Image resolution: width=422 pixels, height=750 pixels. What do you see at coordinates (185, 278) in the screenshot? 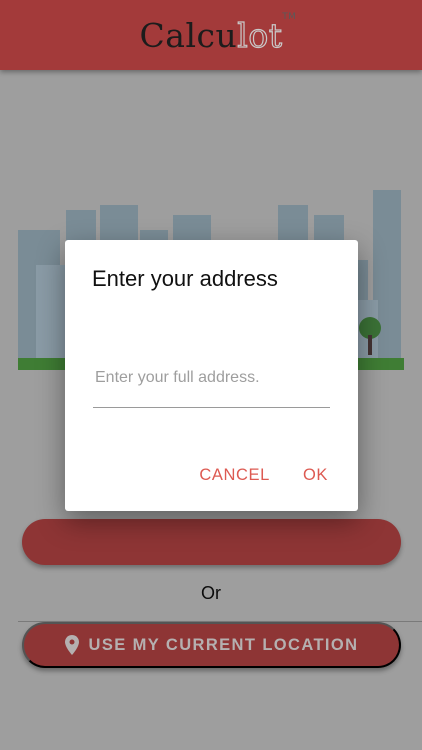
I see `dialog-title: Enter your address` at bounding box center [185, 278].